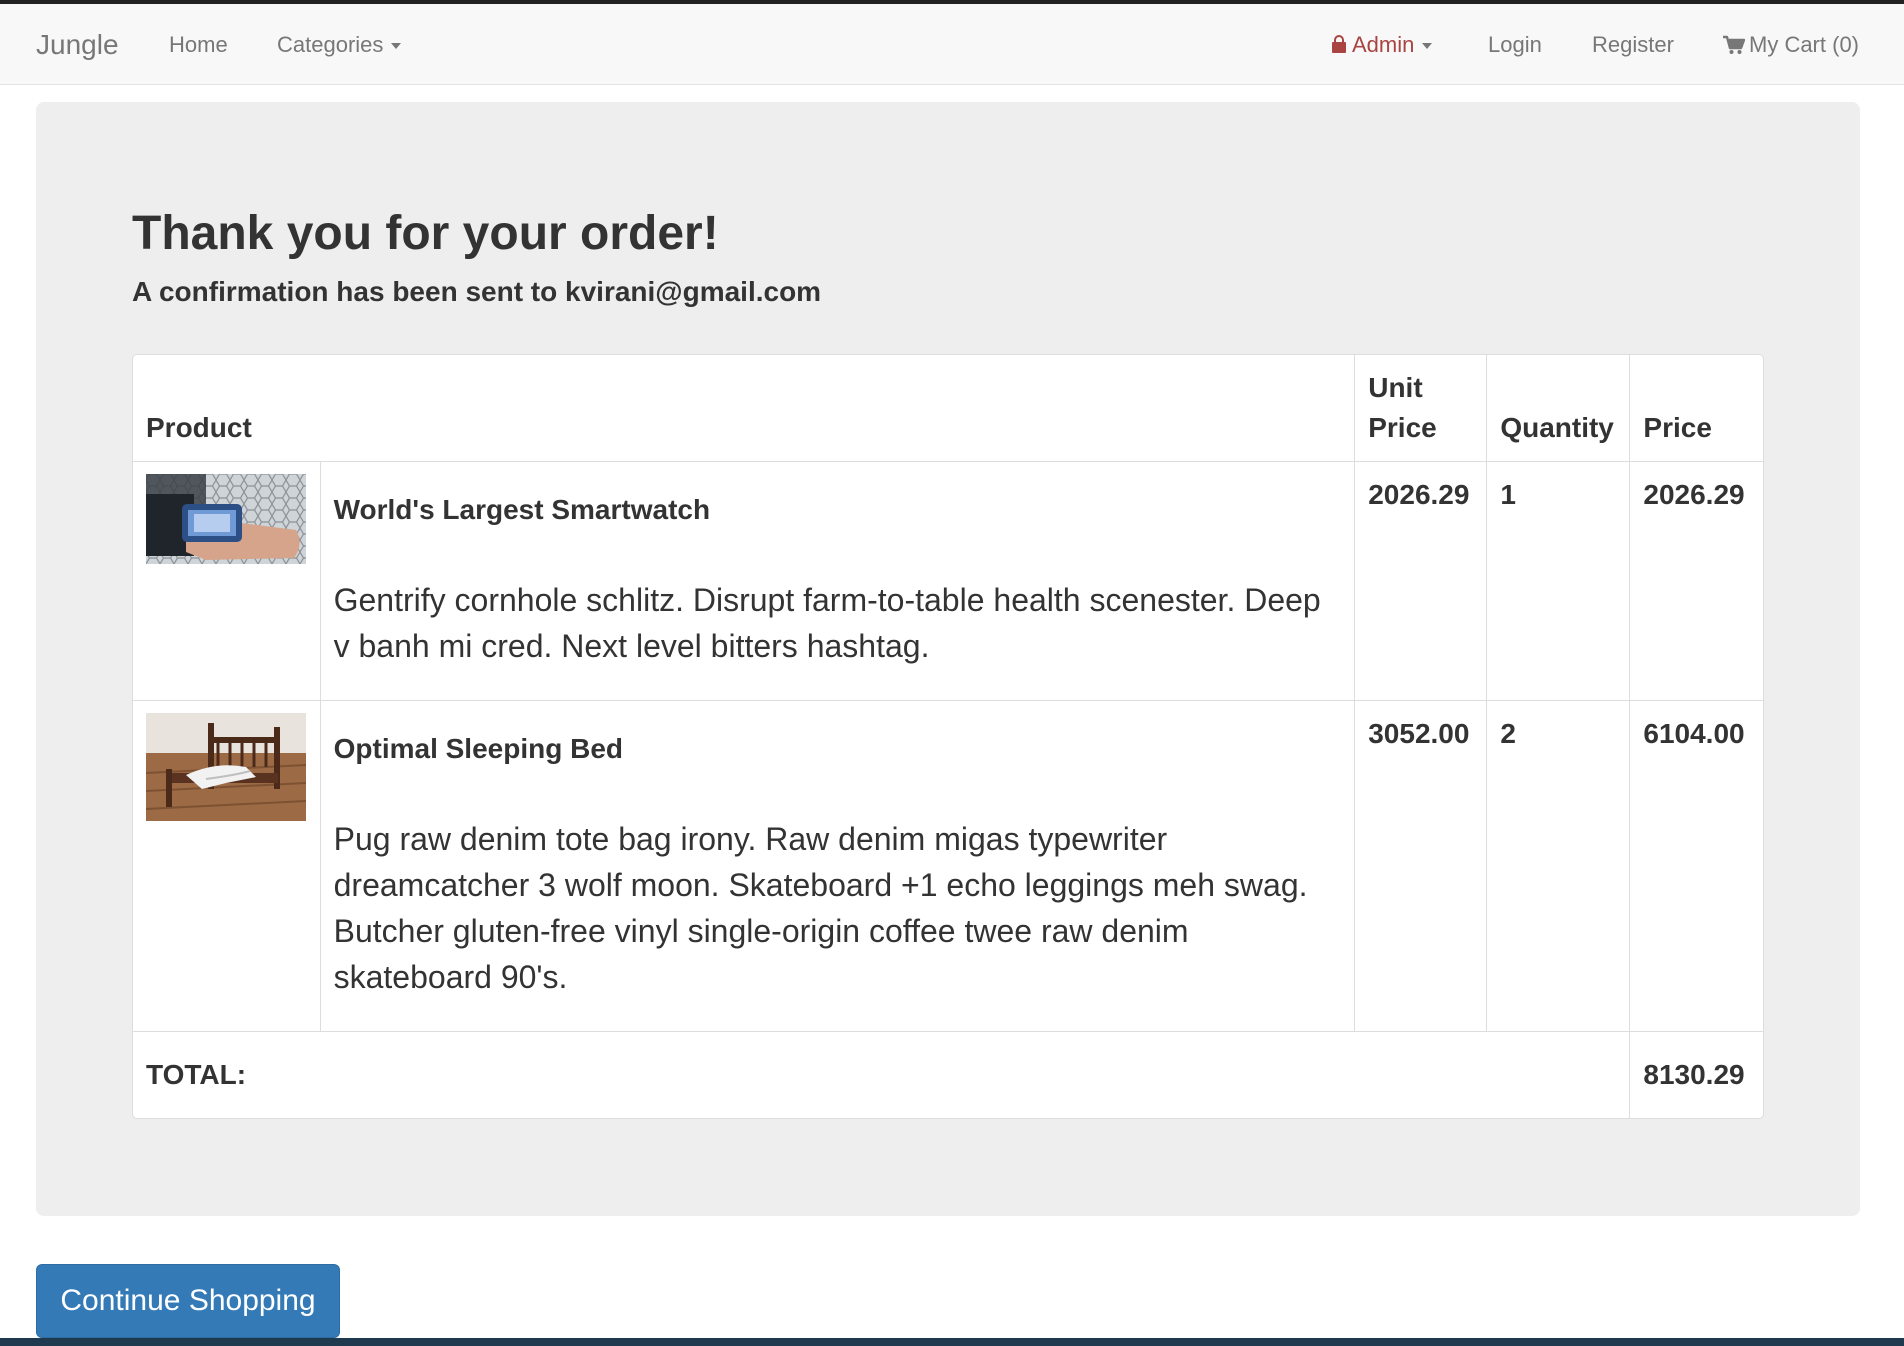 This screenshot has height=1346, width=1904. I want to click on footer-bar, so click(952, 1342).